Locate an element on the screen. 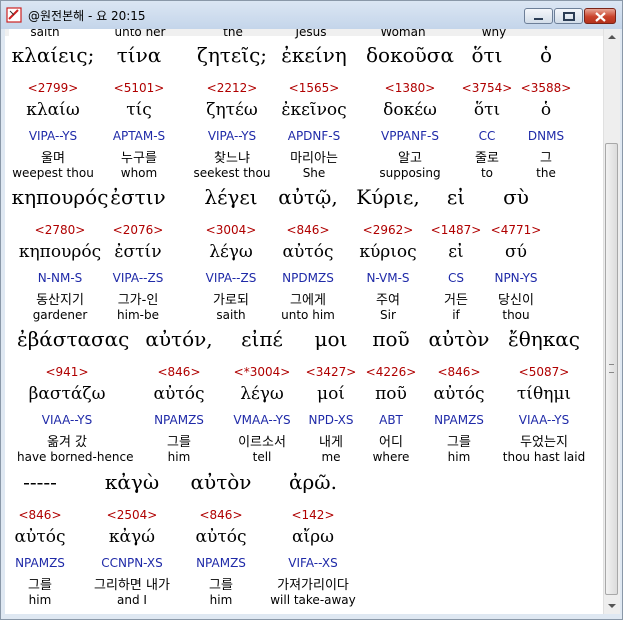 This screenshot has width=623, height=620. english-gloss: whom is located at coordinates (139, 173).